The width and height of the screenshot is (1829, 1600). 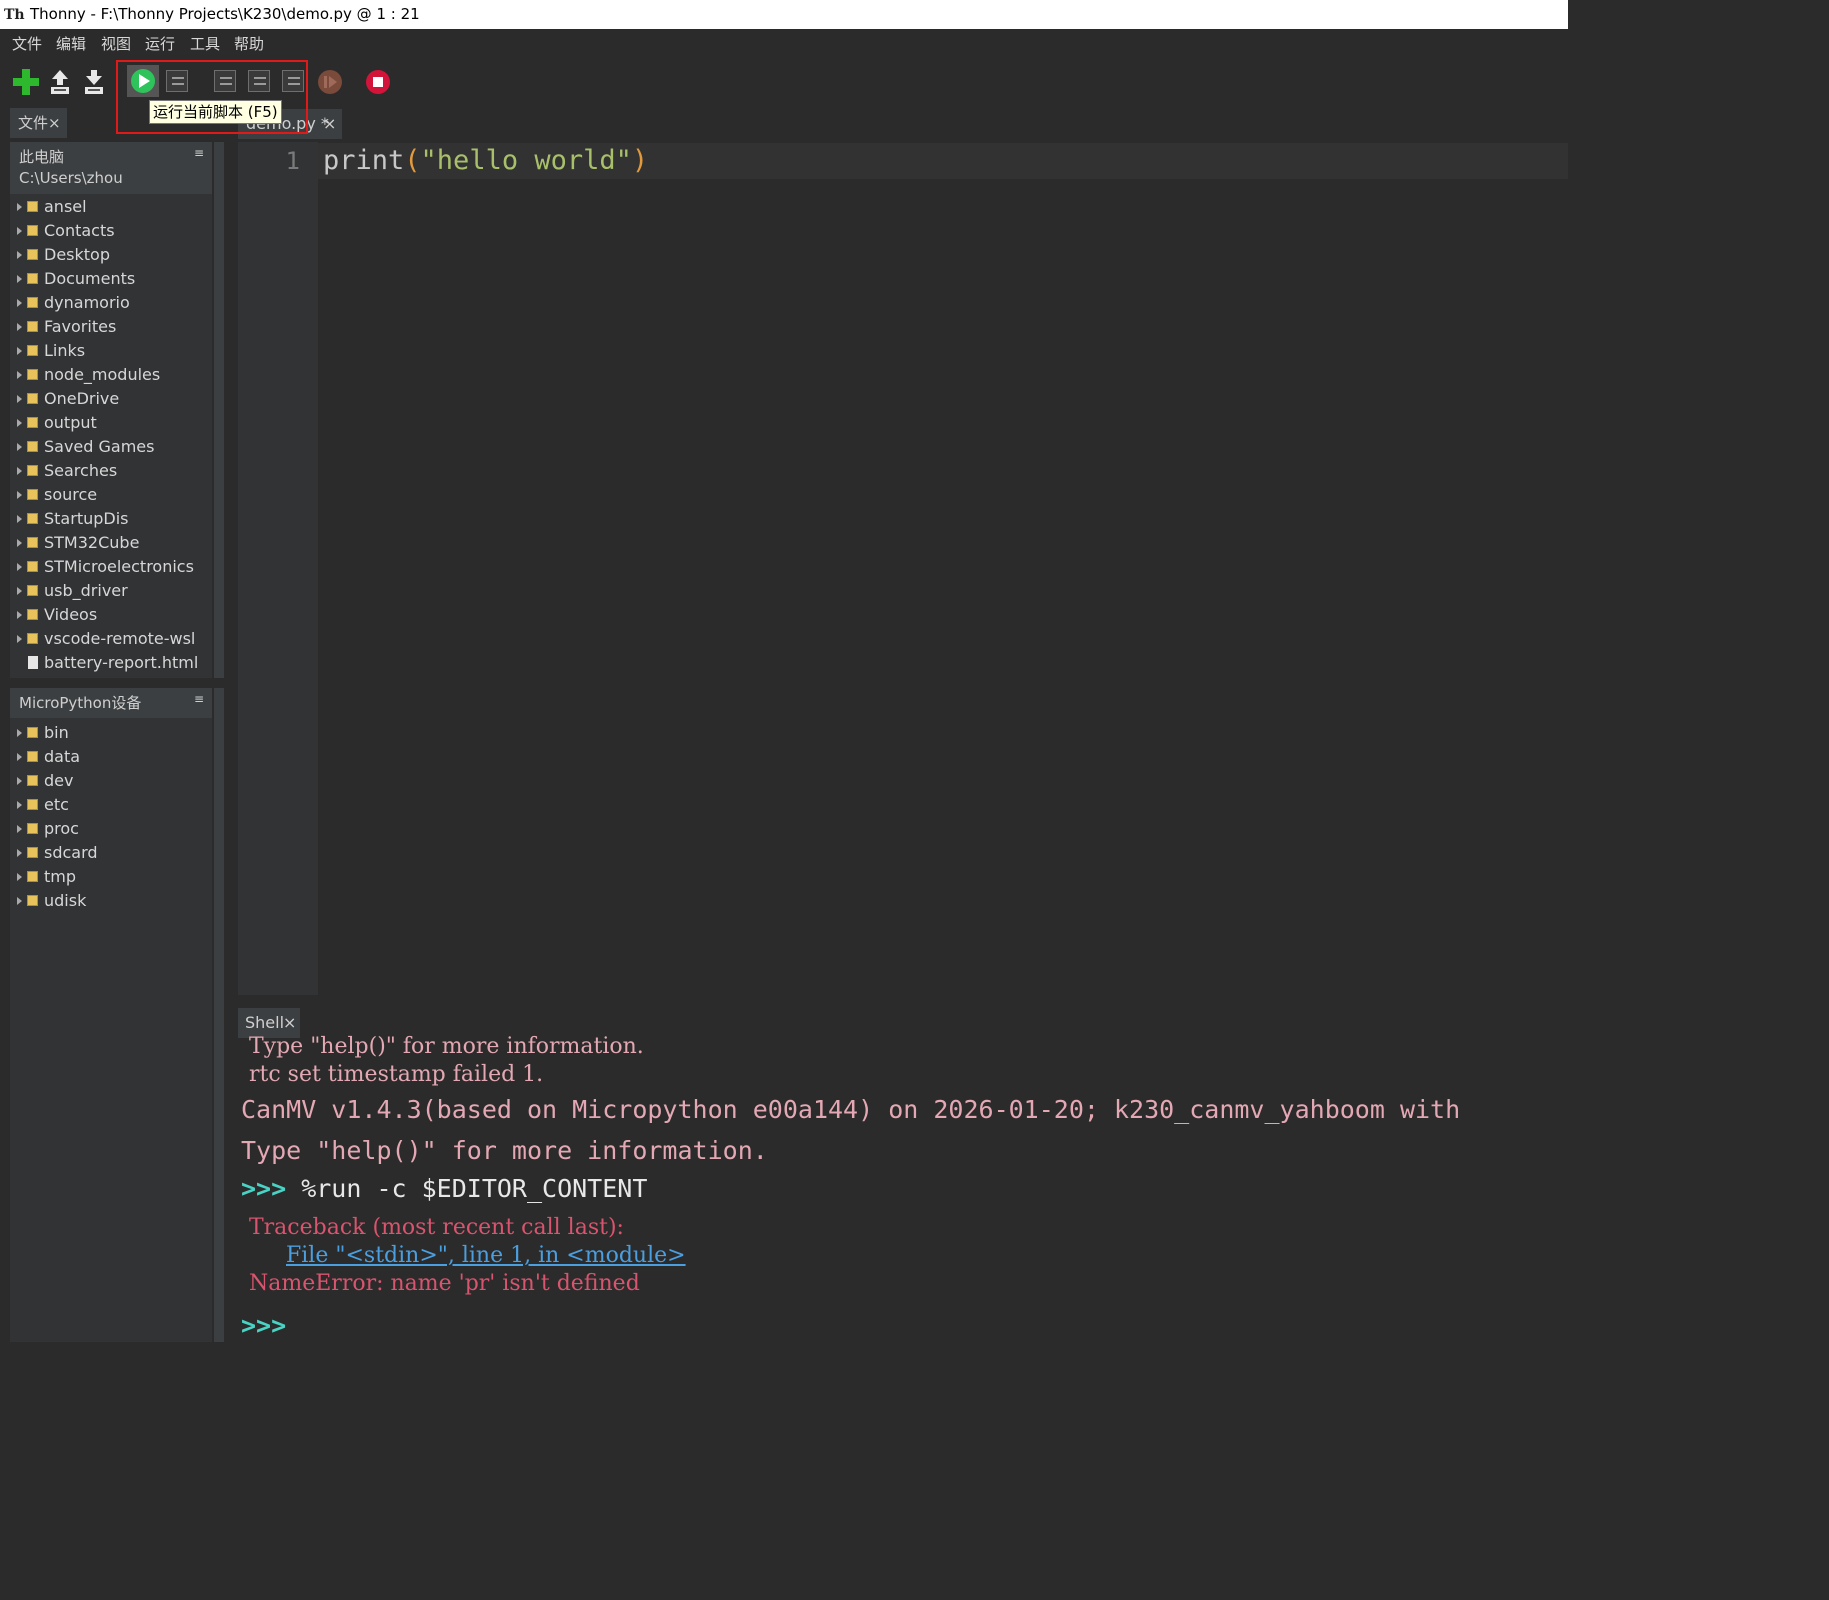 I want to click on tab-files: 文件×, so click(x=38, y=123).